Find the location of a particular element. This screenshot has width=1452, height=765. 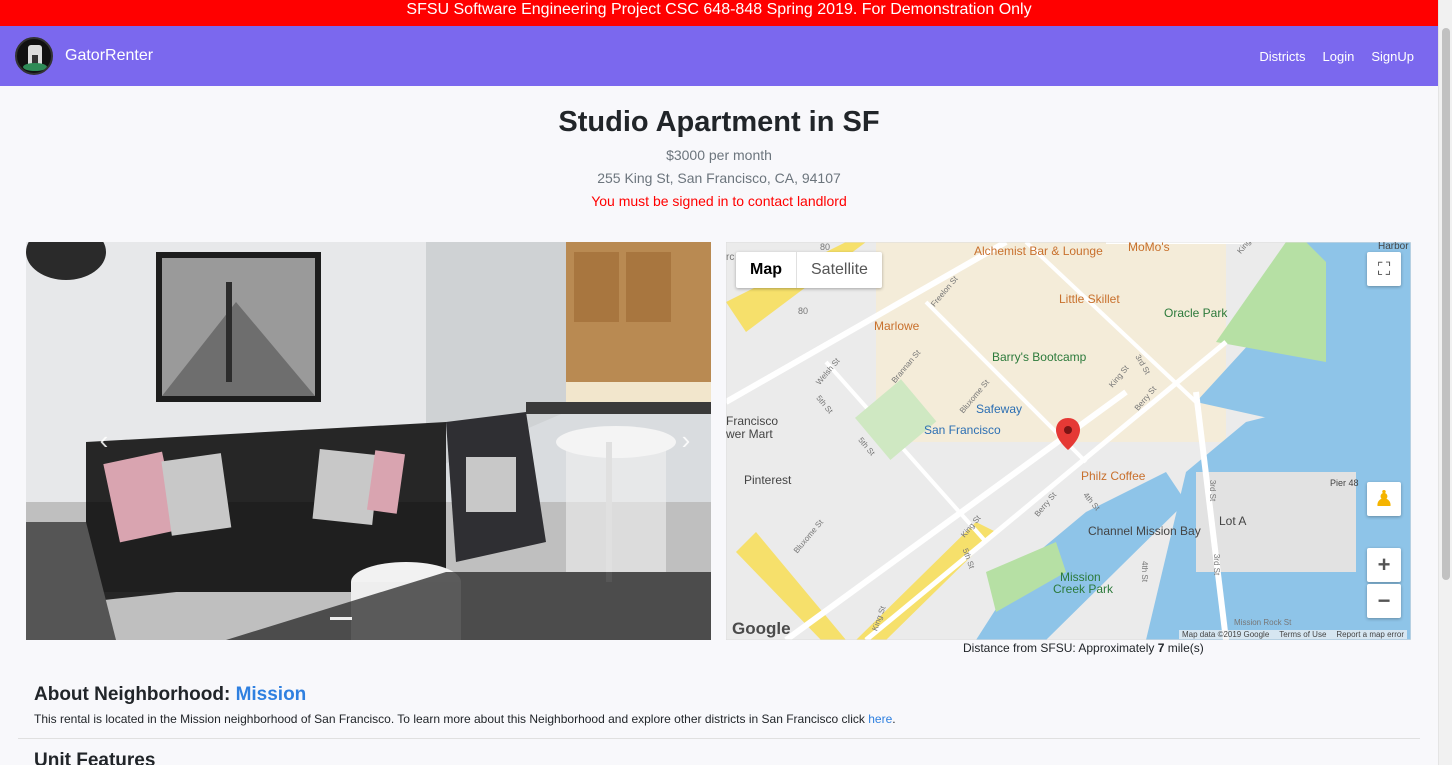

map-place-momos: MoMo's is located at coordinates (1149, 248).